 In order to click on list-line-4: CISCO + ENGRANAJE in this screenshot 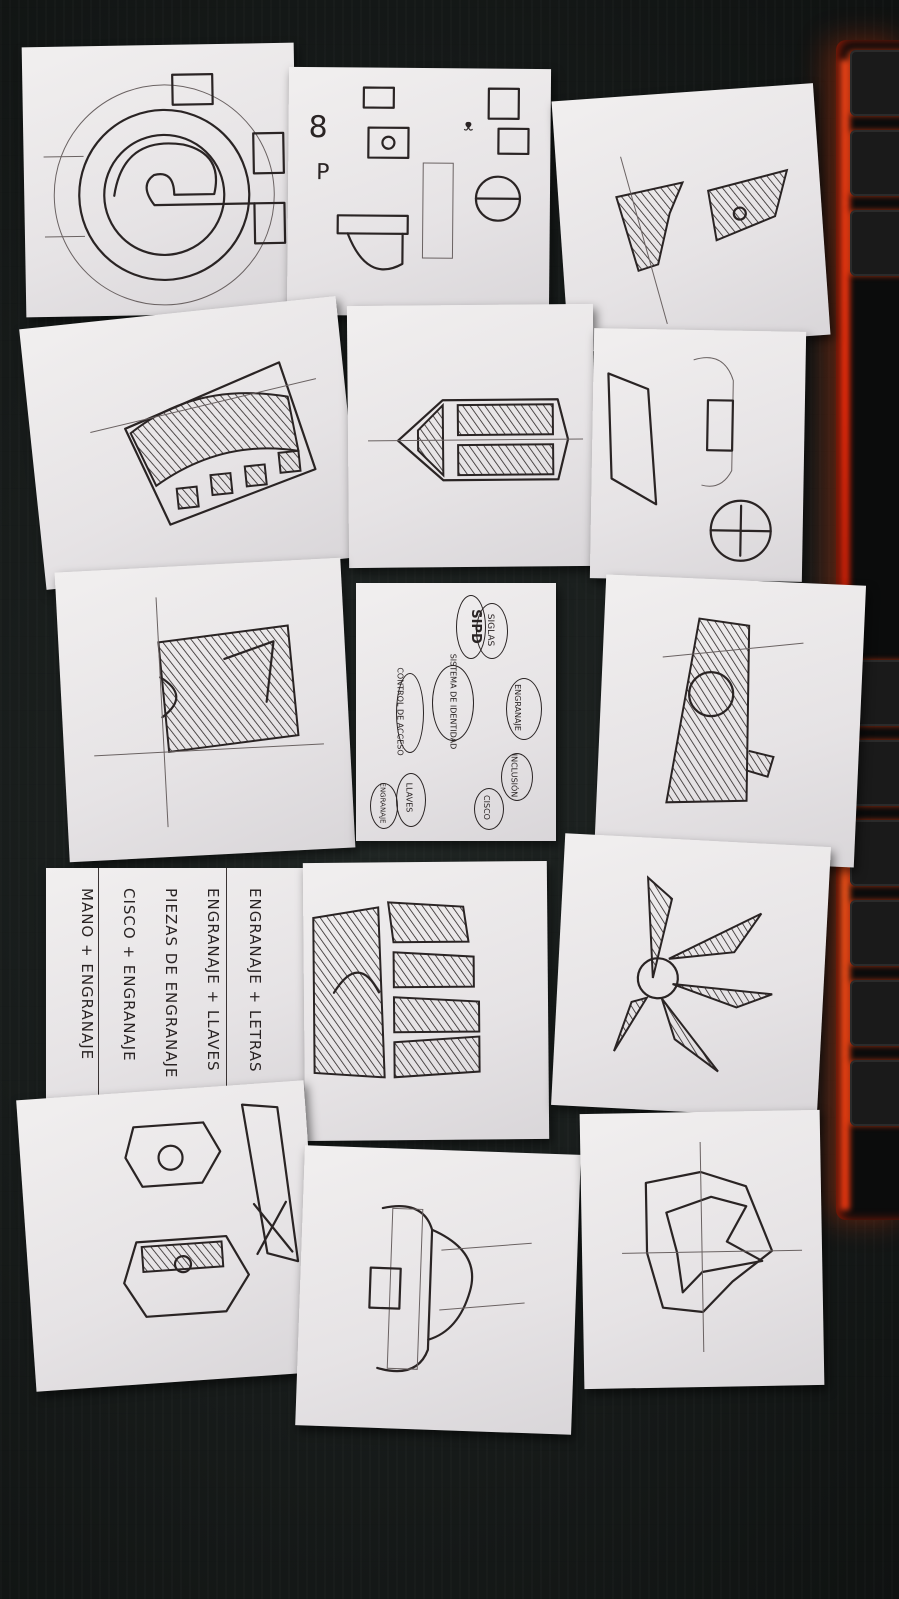, I will do `click(129, 975)`.